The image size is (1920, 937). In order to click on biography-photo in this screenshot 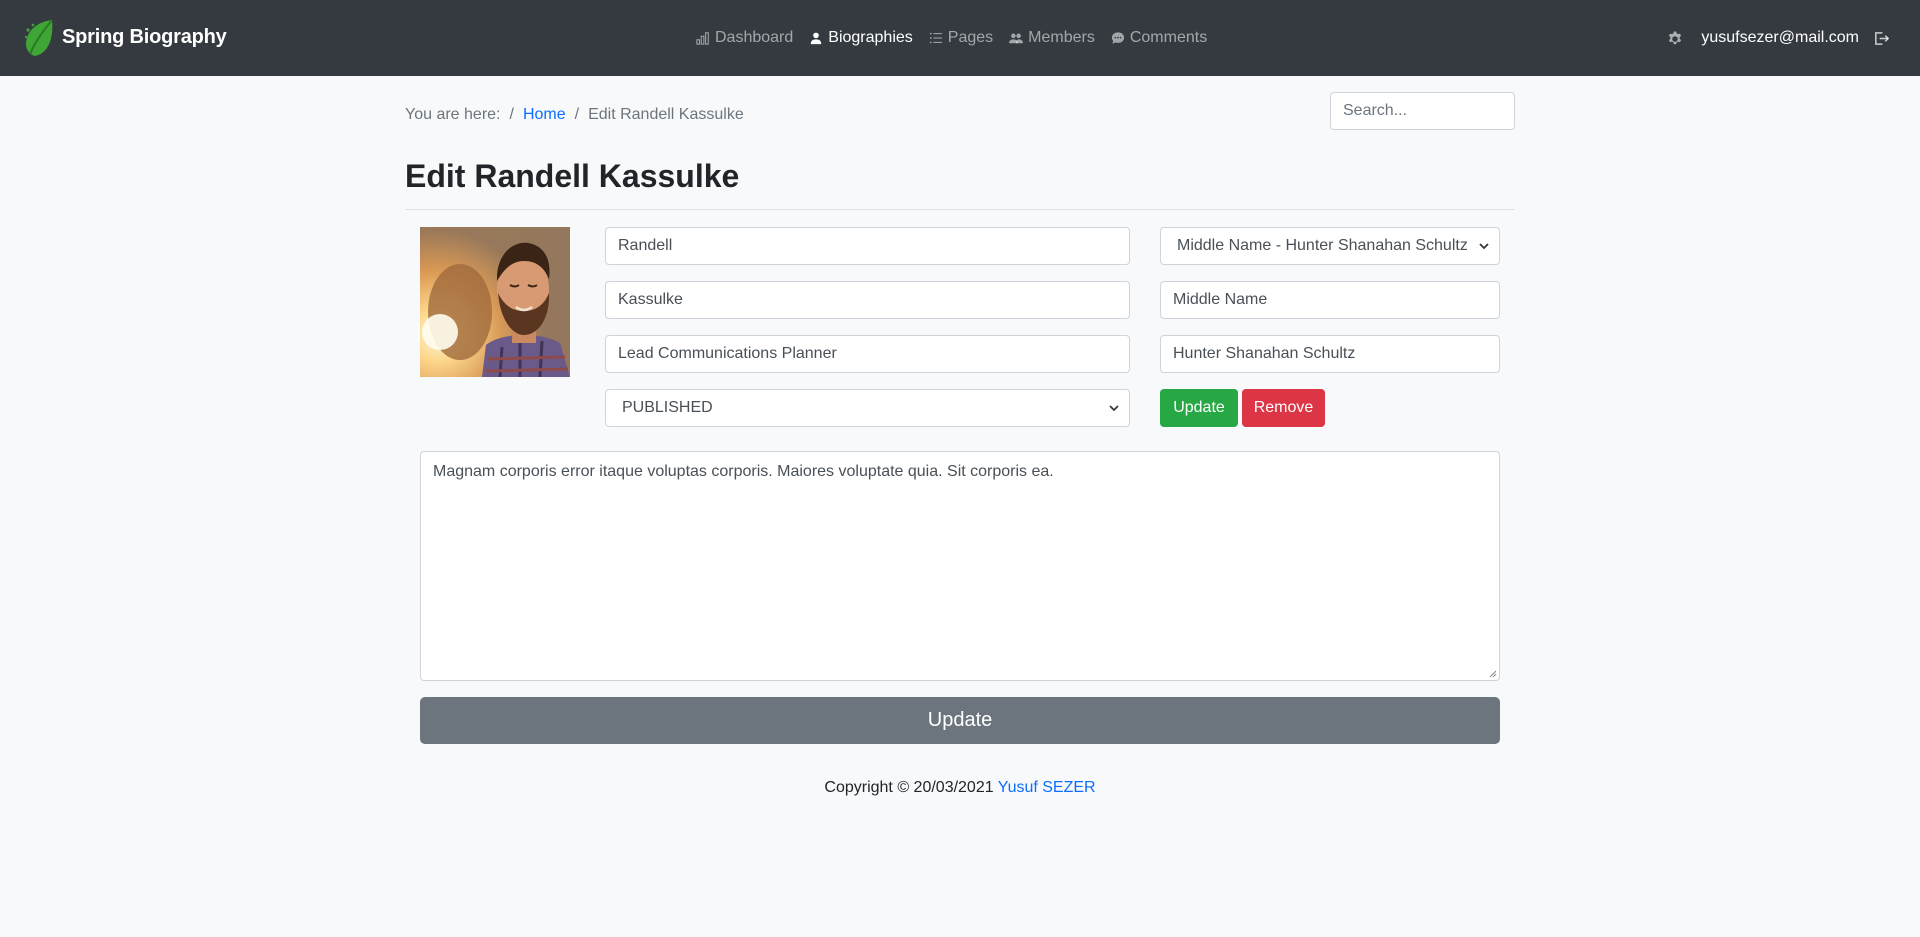, I will do `click(495, 302)`.